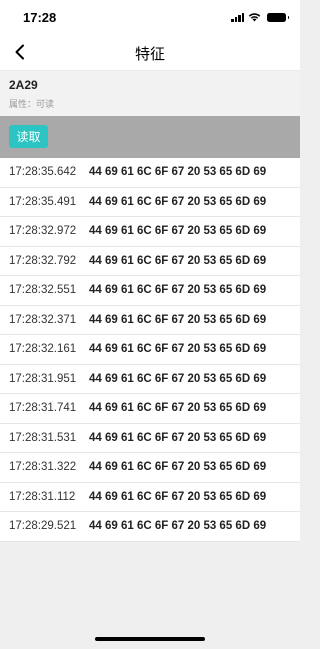 The width and height of the screenshot is (320, 649). What do you see at coordinates (43, 437) in the screenshot?
I see `log-time: 17:28:31.531` at bounding box center [43, 437].